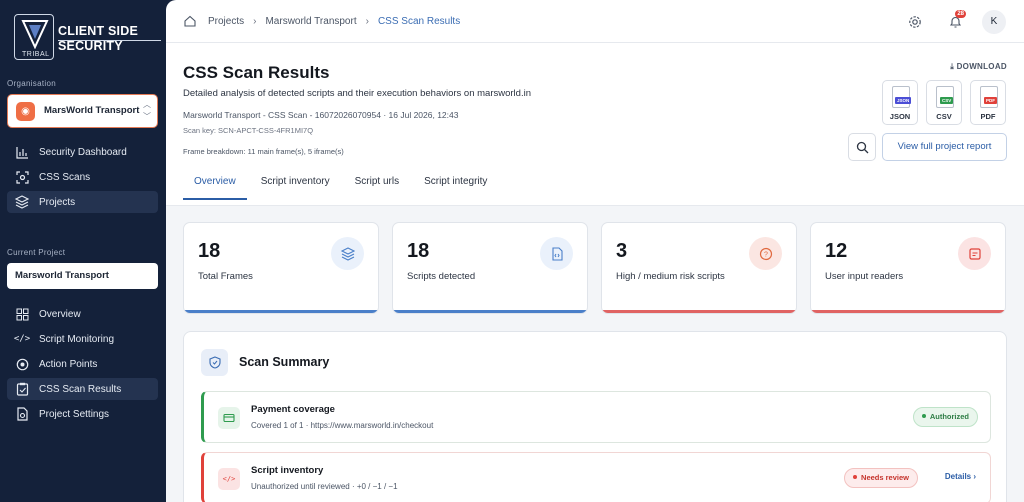  What do you see at coordinates (974, 253) in the screenshot?
I see `form-input-icon` at bounding box center [974, 253].